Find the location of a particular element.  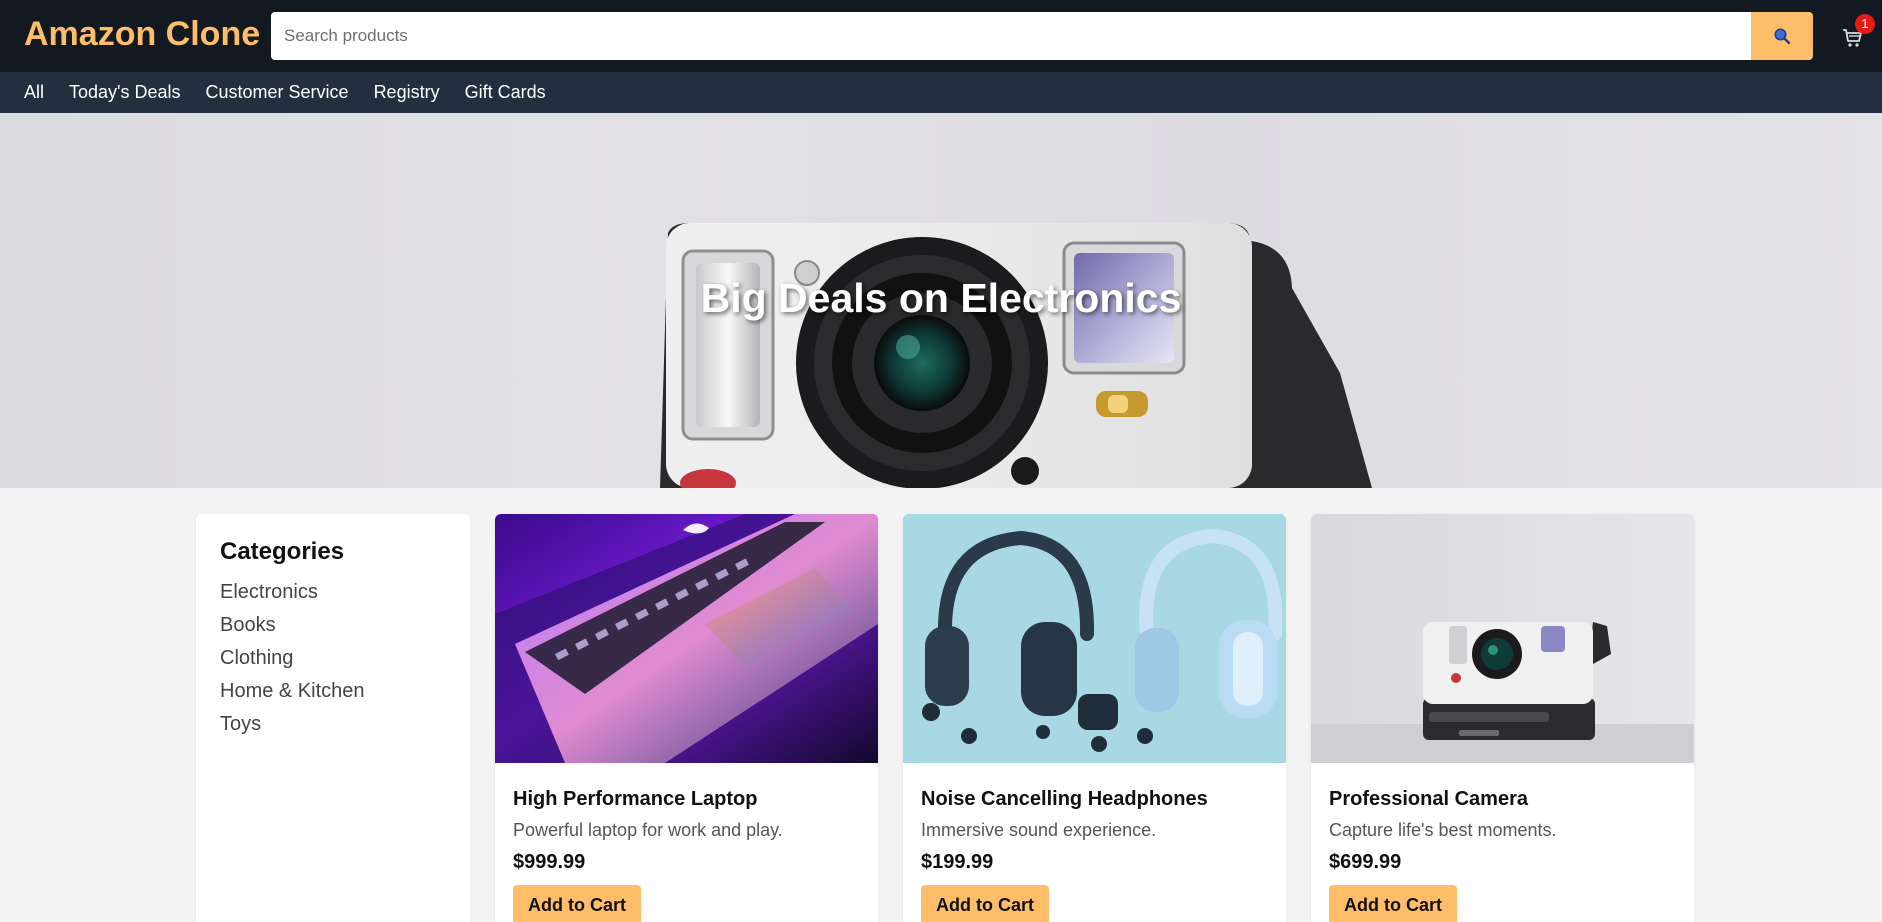

nav-gift-cards: Gift Cards is located at coordinates (505, 92).